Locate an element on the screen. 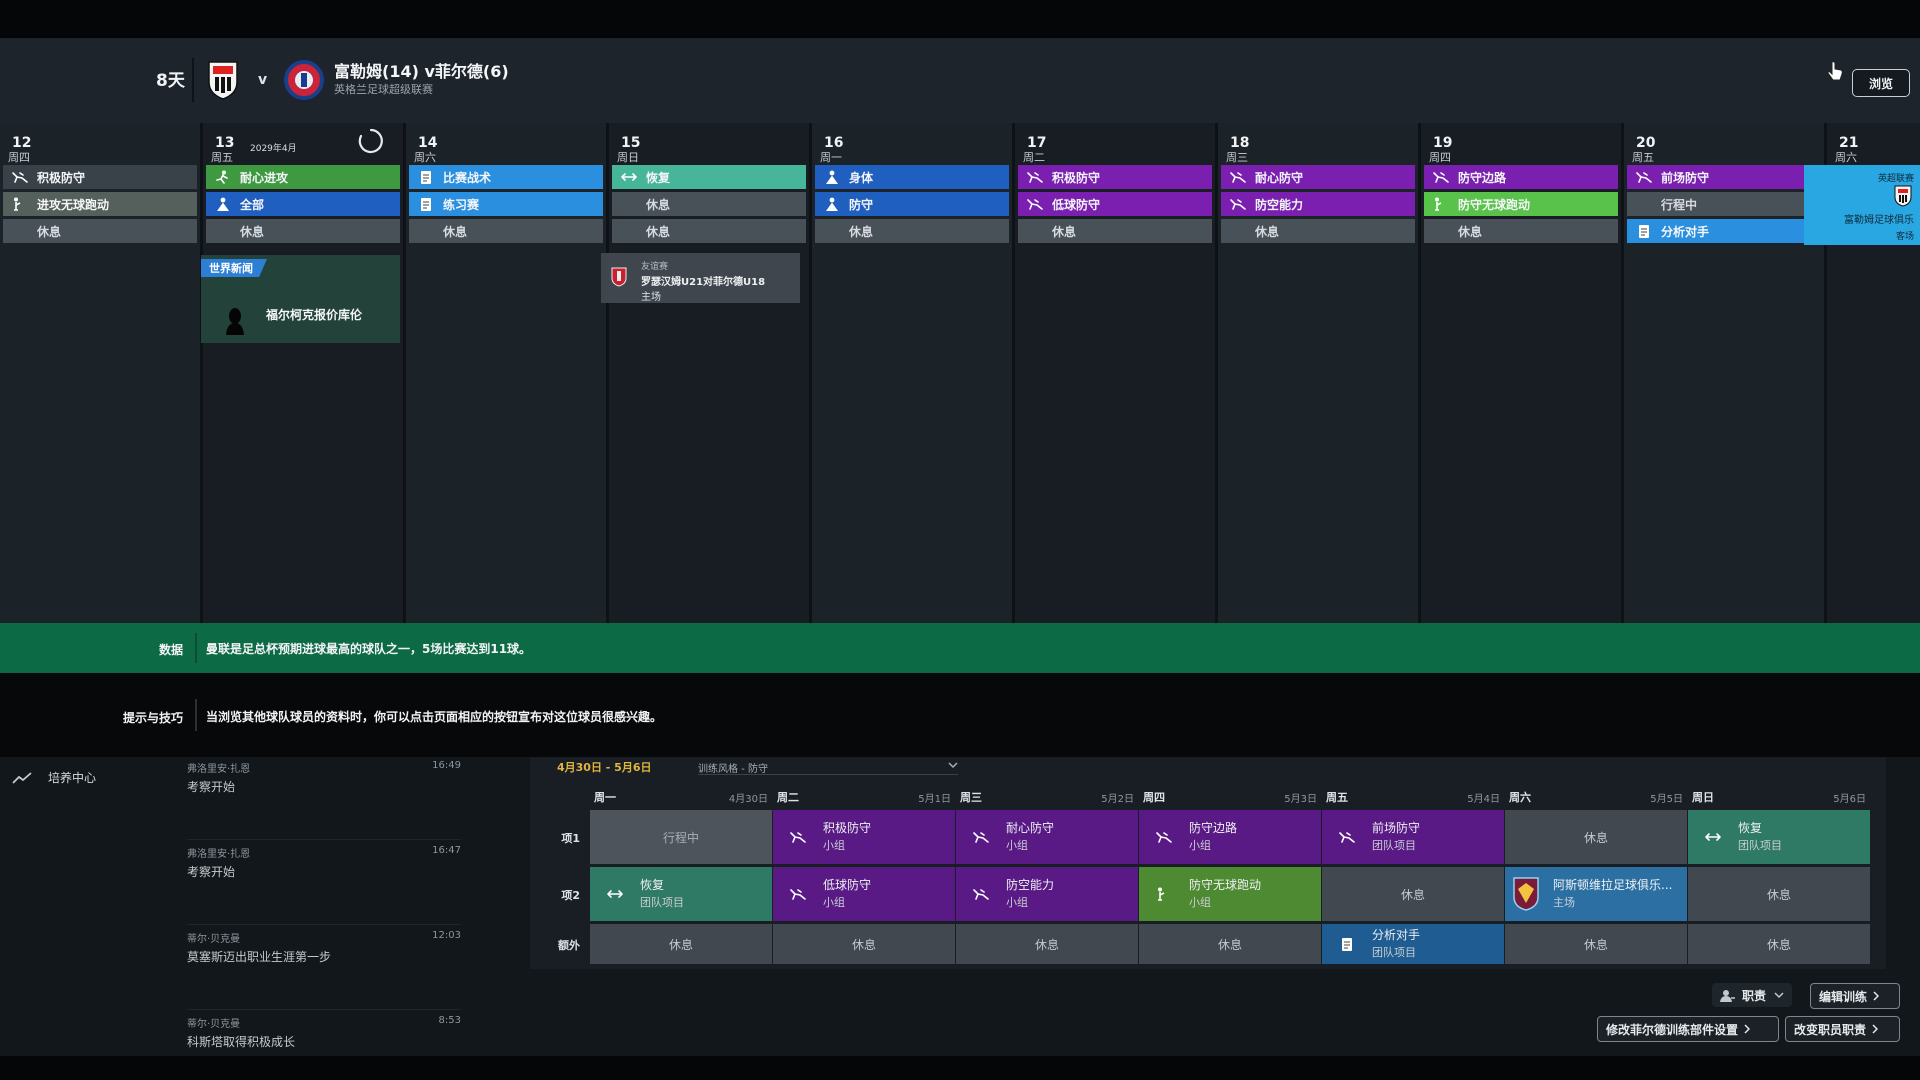 Image resolution: width=1920 pixels, height=1080 pixels. world-news-card: 世界新闻 福尔柯克报价库伦 is located at coordinates (300, 299).